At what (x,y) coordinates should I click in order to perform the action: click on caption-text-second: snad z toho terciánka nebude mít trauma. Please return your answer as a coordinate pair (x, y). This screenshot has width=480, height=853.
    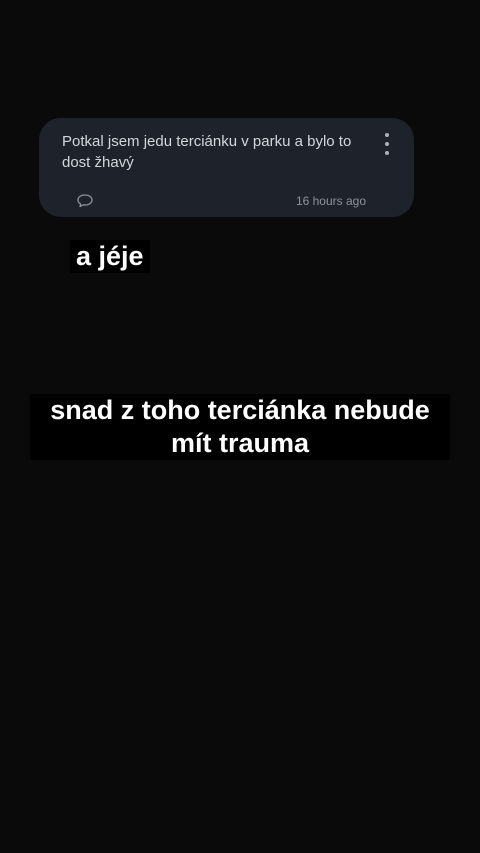
    Looking at the image, I should click on (240, 427).